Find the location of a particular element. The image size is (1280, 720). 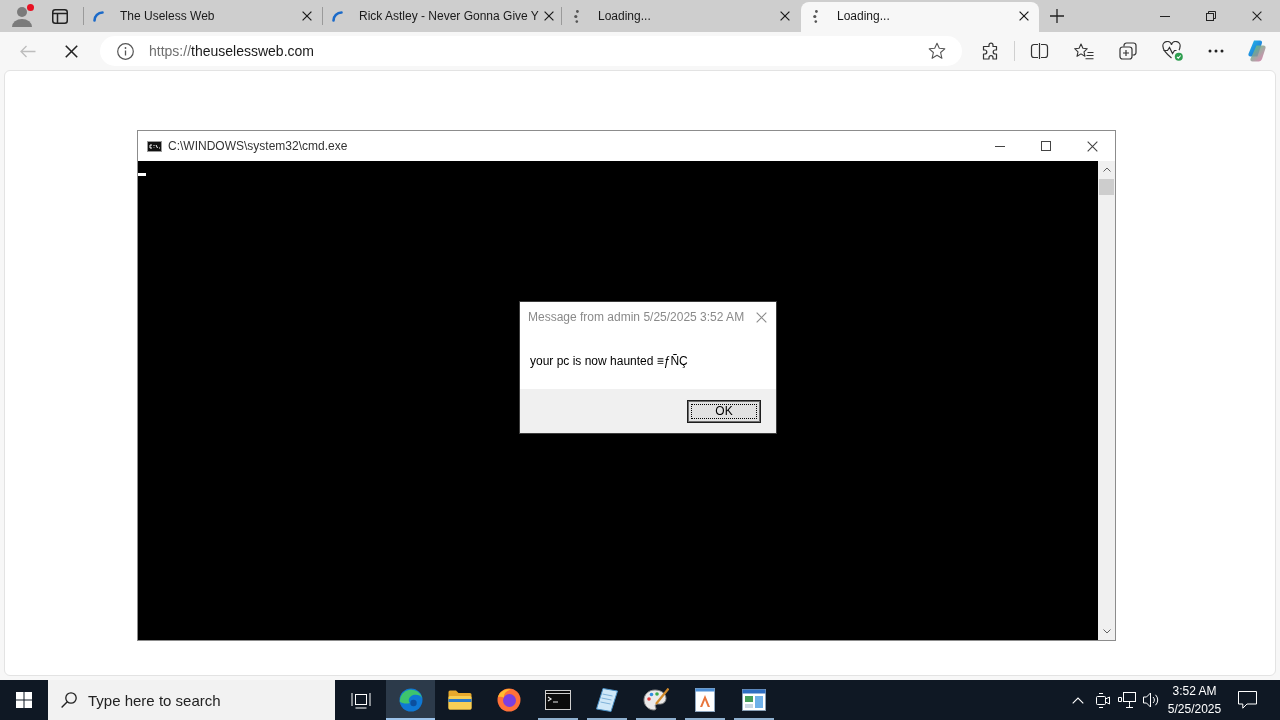

fox-globe-icon is located at coordinates (508, 700).